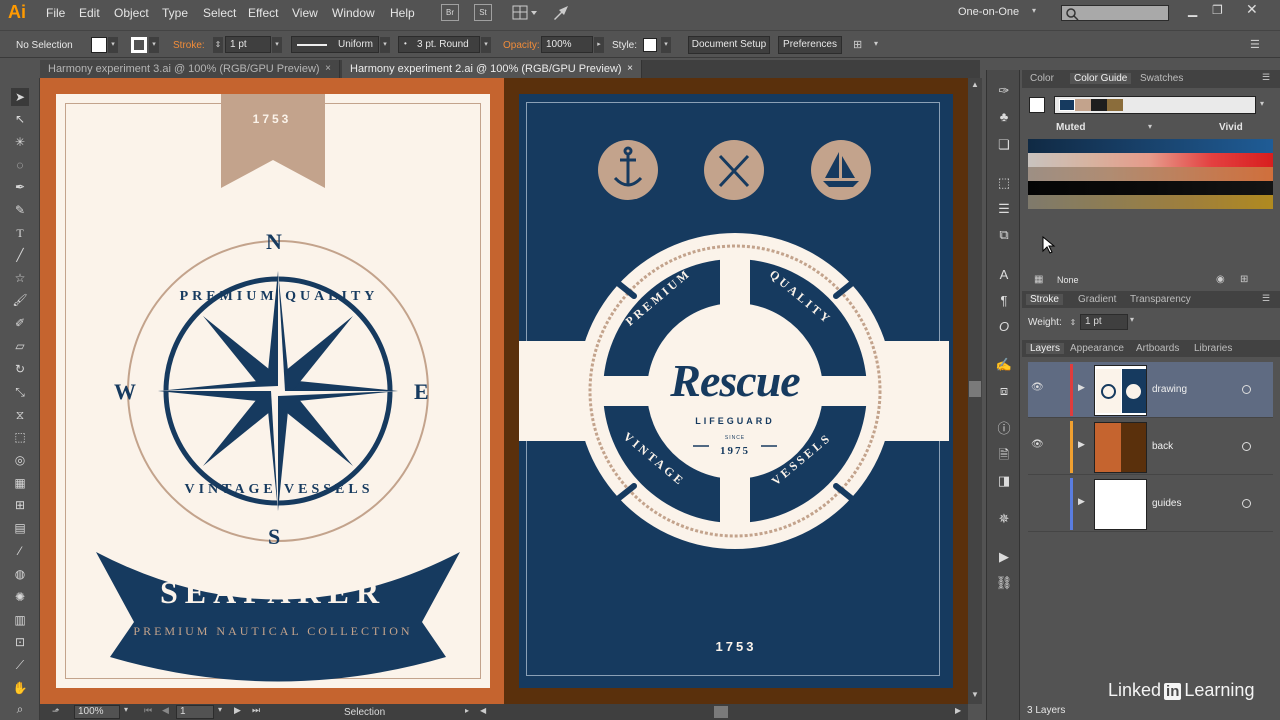  Describe the element at coordinates (1038, 279) in the screenshot. I see `swatch-library-icon: ▦` at that location.